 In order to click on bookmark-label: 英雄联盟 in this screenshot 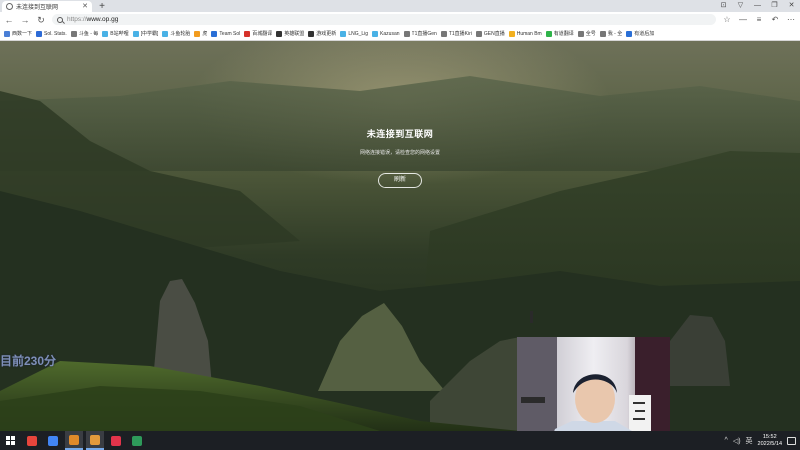, I will do `click(294, 34)`.